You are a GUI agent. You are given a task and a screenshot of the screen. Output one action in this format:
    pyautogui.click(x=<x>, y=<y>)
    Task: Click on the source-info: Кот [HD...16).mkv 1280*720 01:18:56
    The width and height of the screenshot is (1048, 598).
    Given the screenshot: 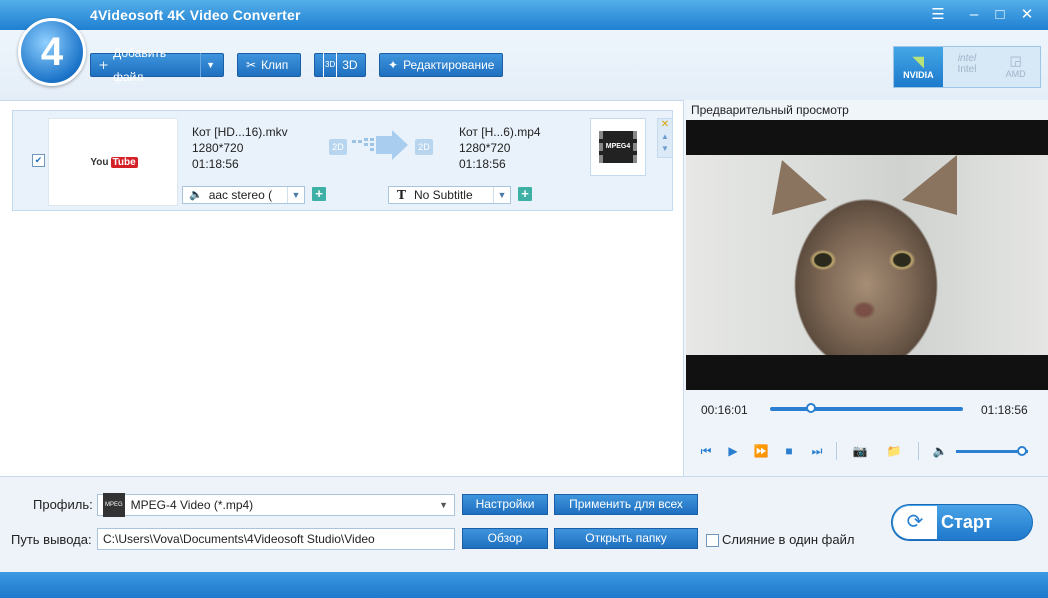 What is the action you would take?
    pyautogui.click(x=240, y=148)
    